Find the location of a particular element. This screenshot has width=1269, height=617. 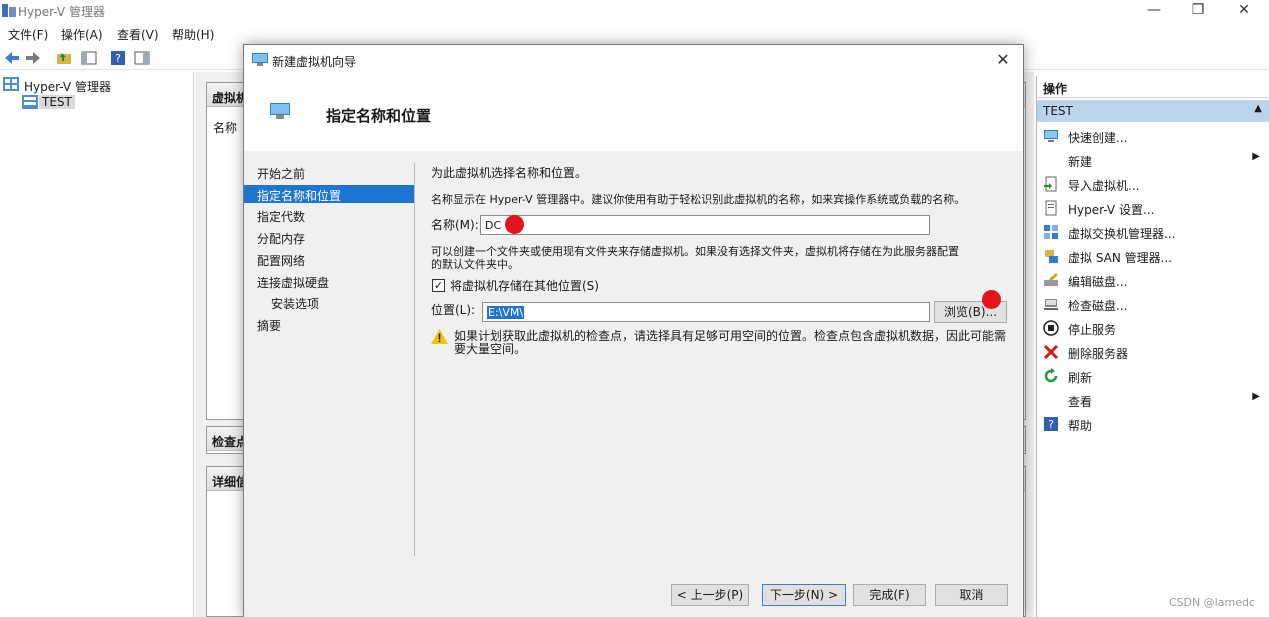

switch-icon is located at coordinates (1051, 232).